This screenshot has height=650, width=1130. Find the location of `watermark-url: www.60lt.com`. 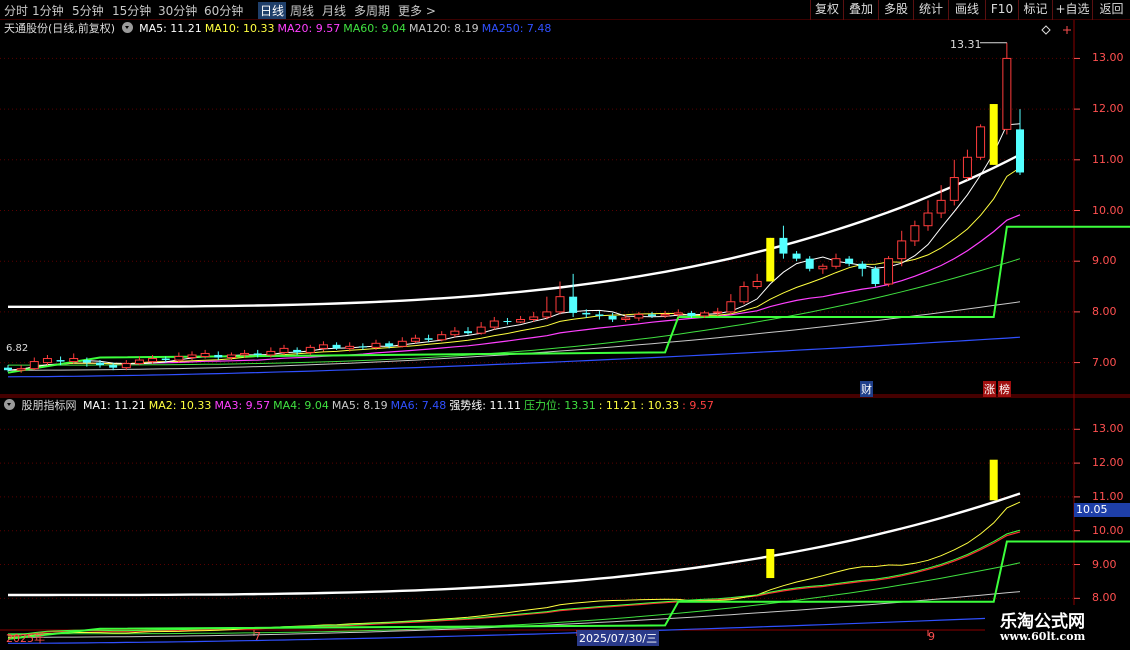

watermark-url: www.60lt.com is located at coordinates (1043, 636).